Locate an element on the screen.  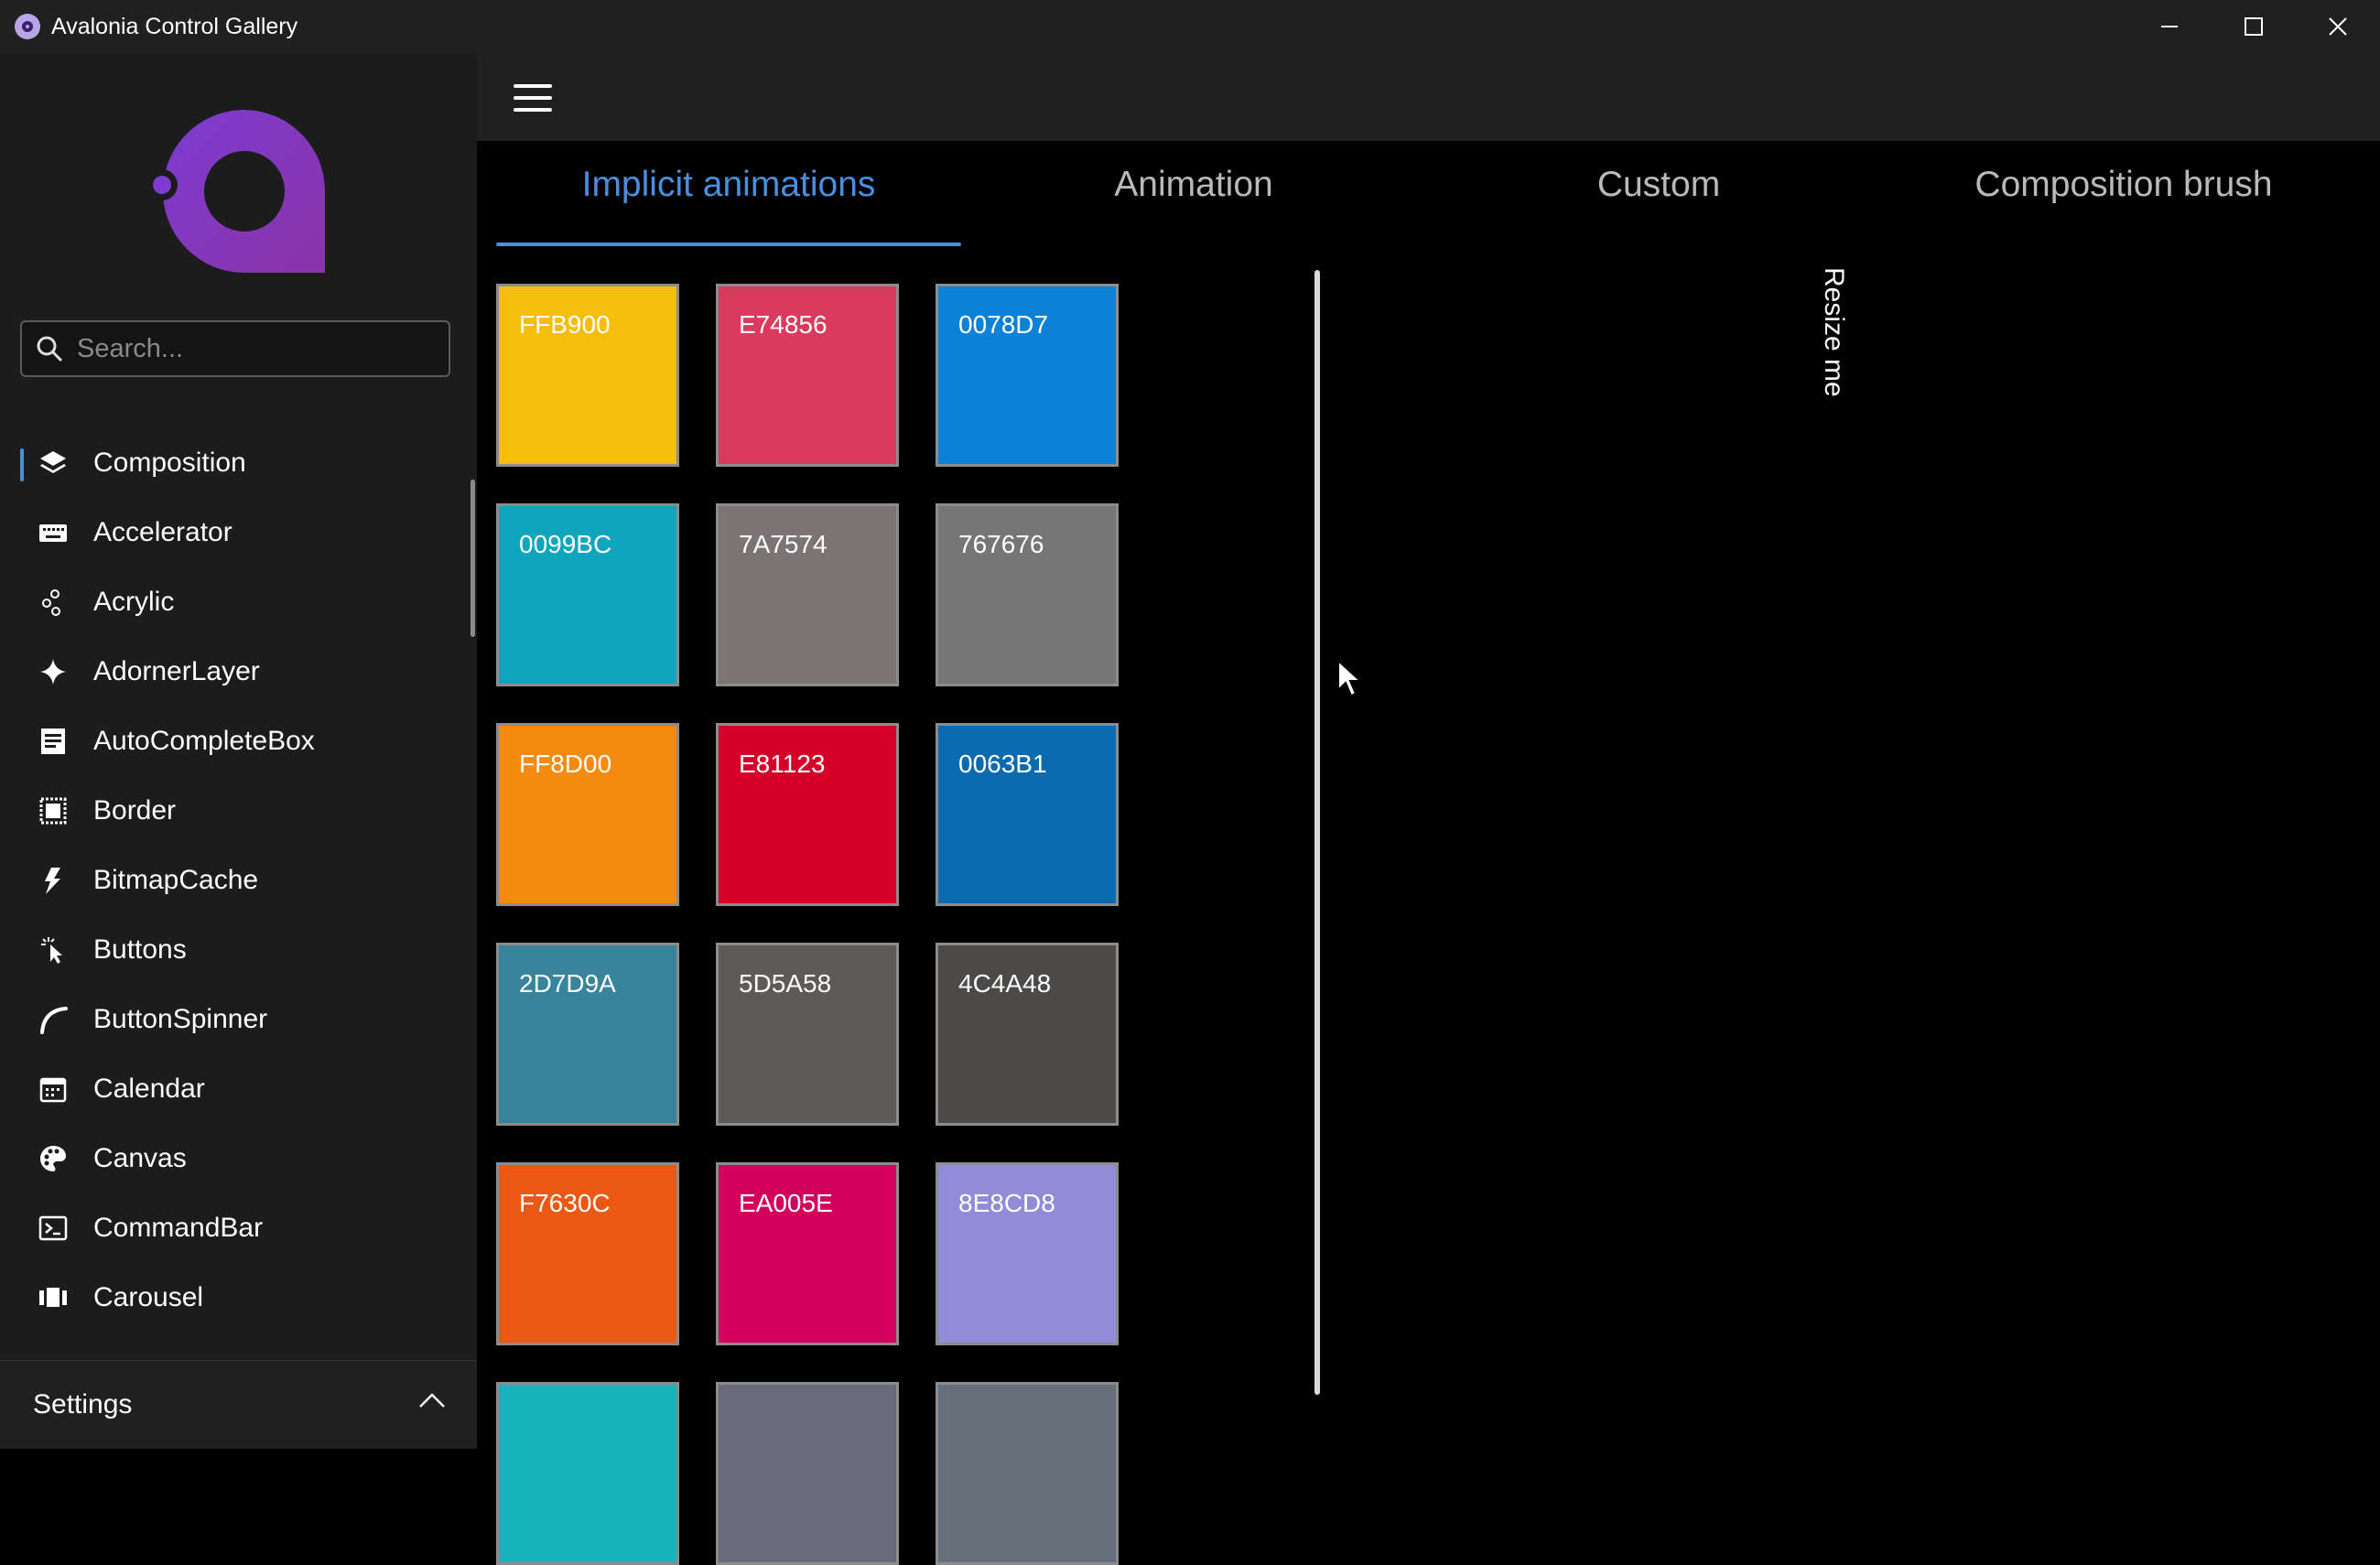
color-swatch: 8E8CD8 is located at coordinates (1027, 1253).